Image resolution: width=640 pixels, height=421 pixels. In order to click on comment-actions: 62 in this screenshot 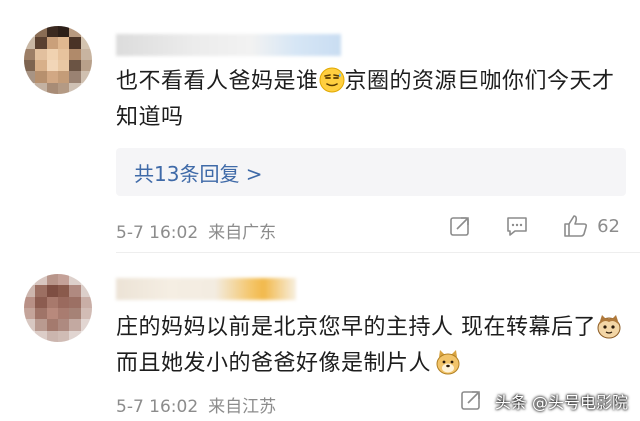, I will do `click(534, 226)`.